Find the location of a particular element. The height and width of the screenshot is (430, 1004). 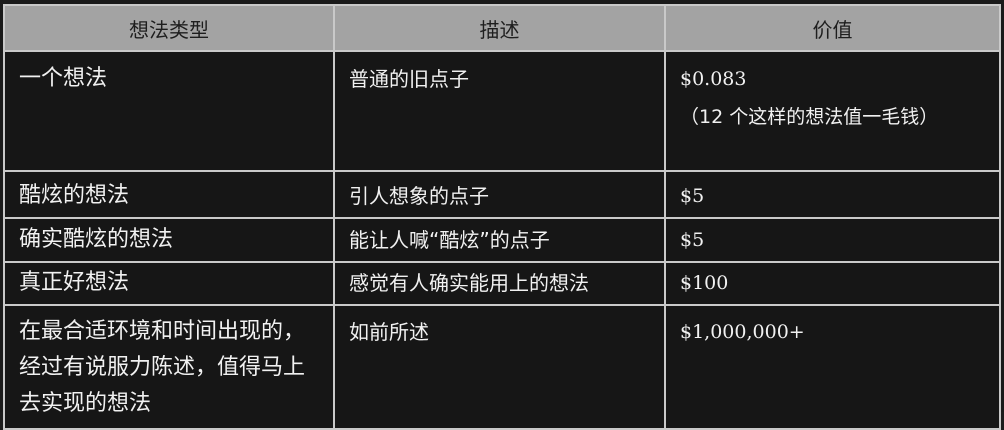

cell-description: 能让人喊“酷炫”的点子 is located at coordinates (499, 240).